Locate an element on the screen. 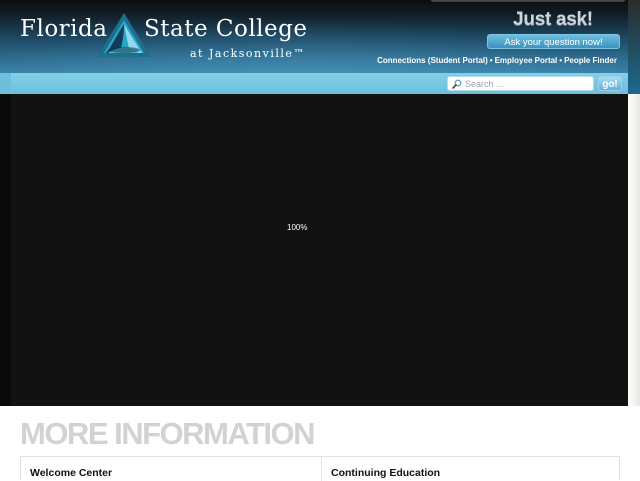 Image resolution: width=640 pixels, height=481 pixels. right-edge-shade is located at coordinates (634, 250).